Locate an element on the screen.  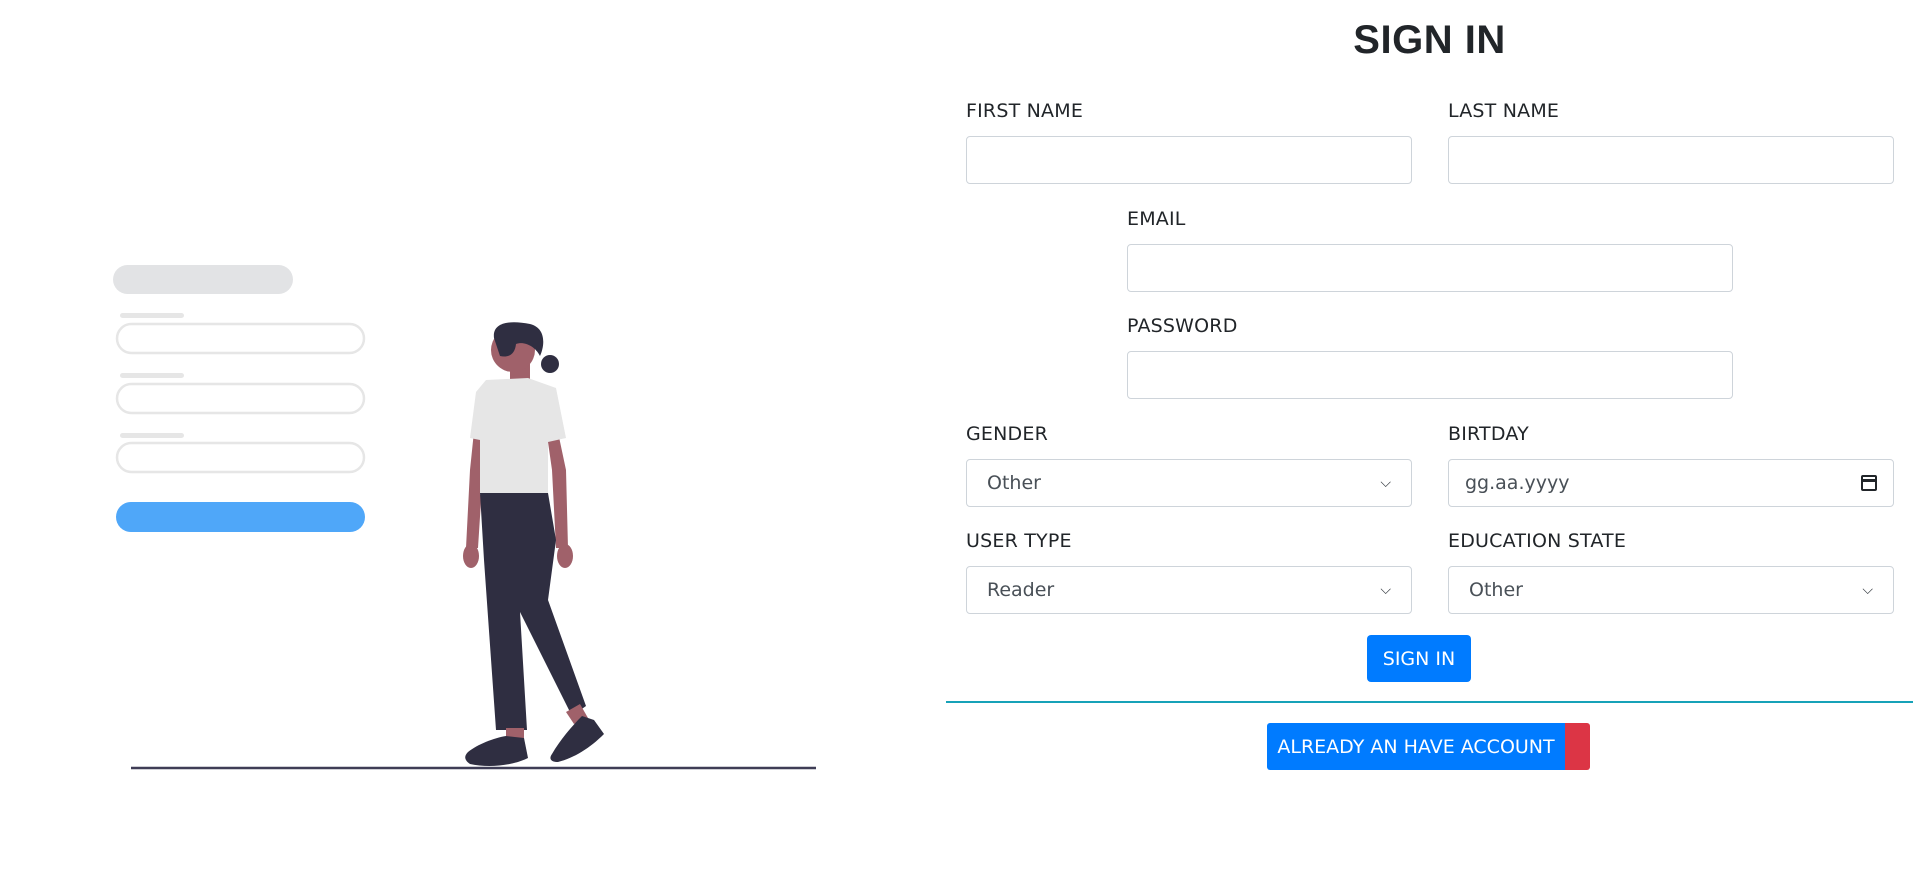
education-state-select: Other ⌵ is located at coordinates (1671, 590).